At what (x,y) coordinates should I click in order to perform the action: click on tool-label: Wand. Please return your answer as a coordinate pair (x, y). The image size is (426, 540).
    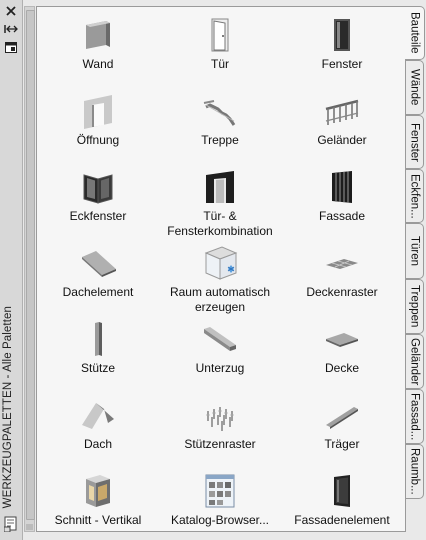
    Looking at the image, I should click on (98, 64).